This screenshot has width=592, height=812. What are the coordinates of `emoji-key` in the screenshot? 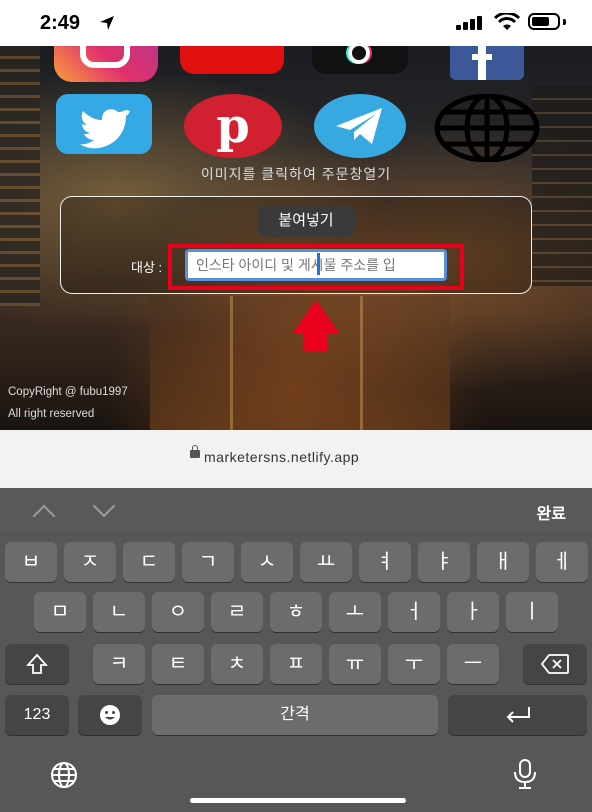 It's located at (110, 715).